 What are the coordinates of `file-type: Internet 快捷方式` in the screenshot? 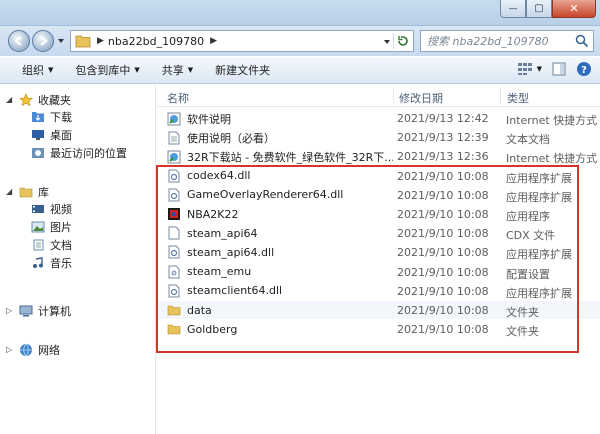 It's located at (552, 120).